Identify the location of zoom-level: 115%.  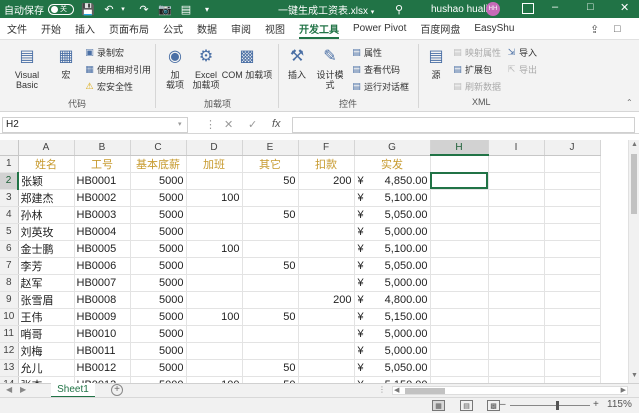
(619, 404).